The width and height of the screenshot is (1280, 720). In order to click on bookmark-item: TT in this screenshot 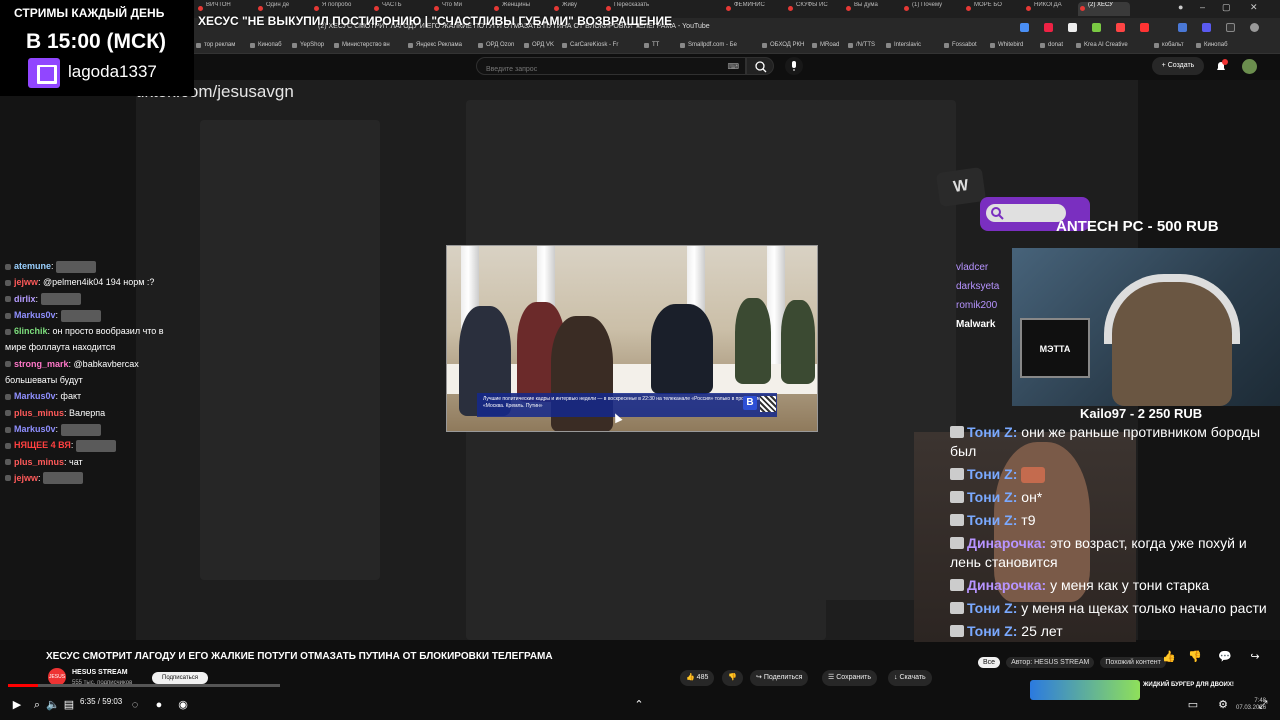, I will do `click(651, 45)`.